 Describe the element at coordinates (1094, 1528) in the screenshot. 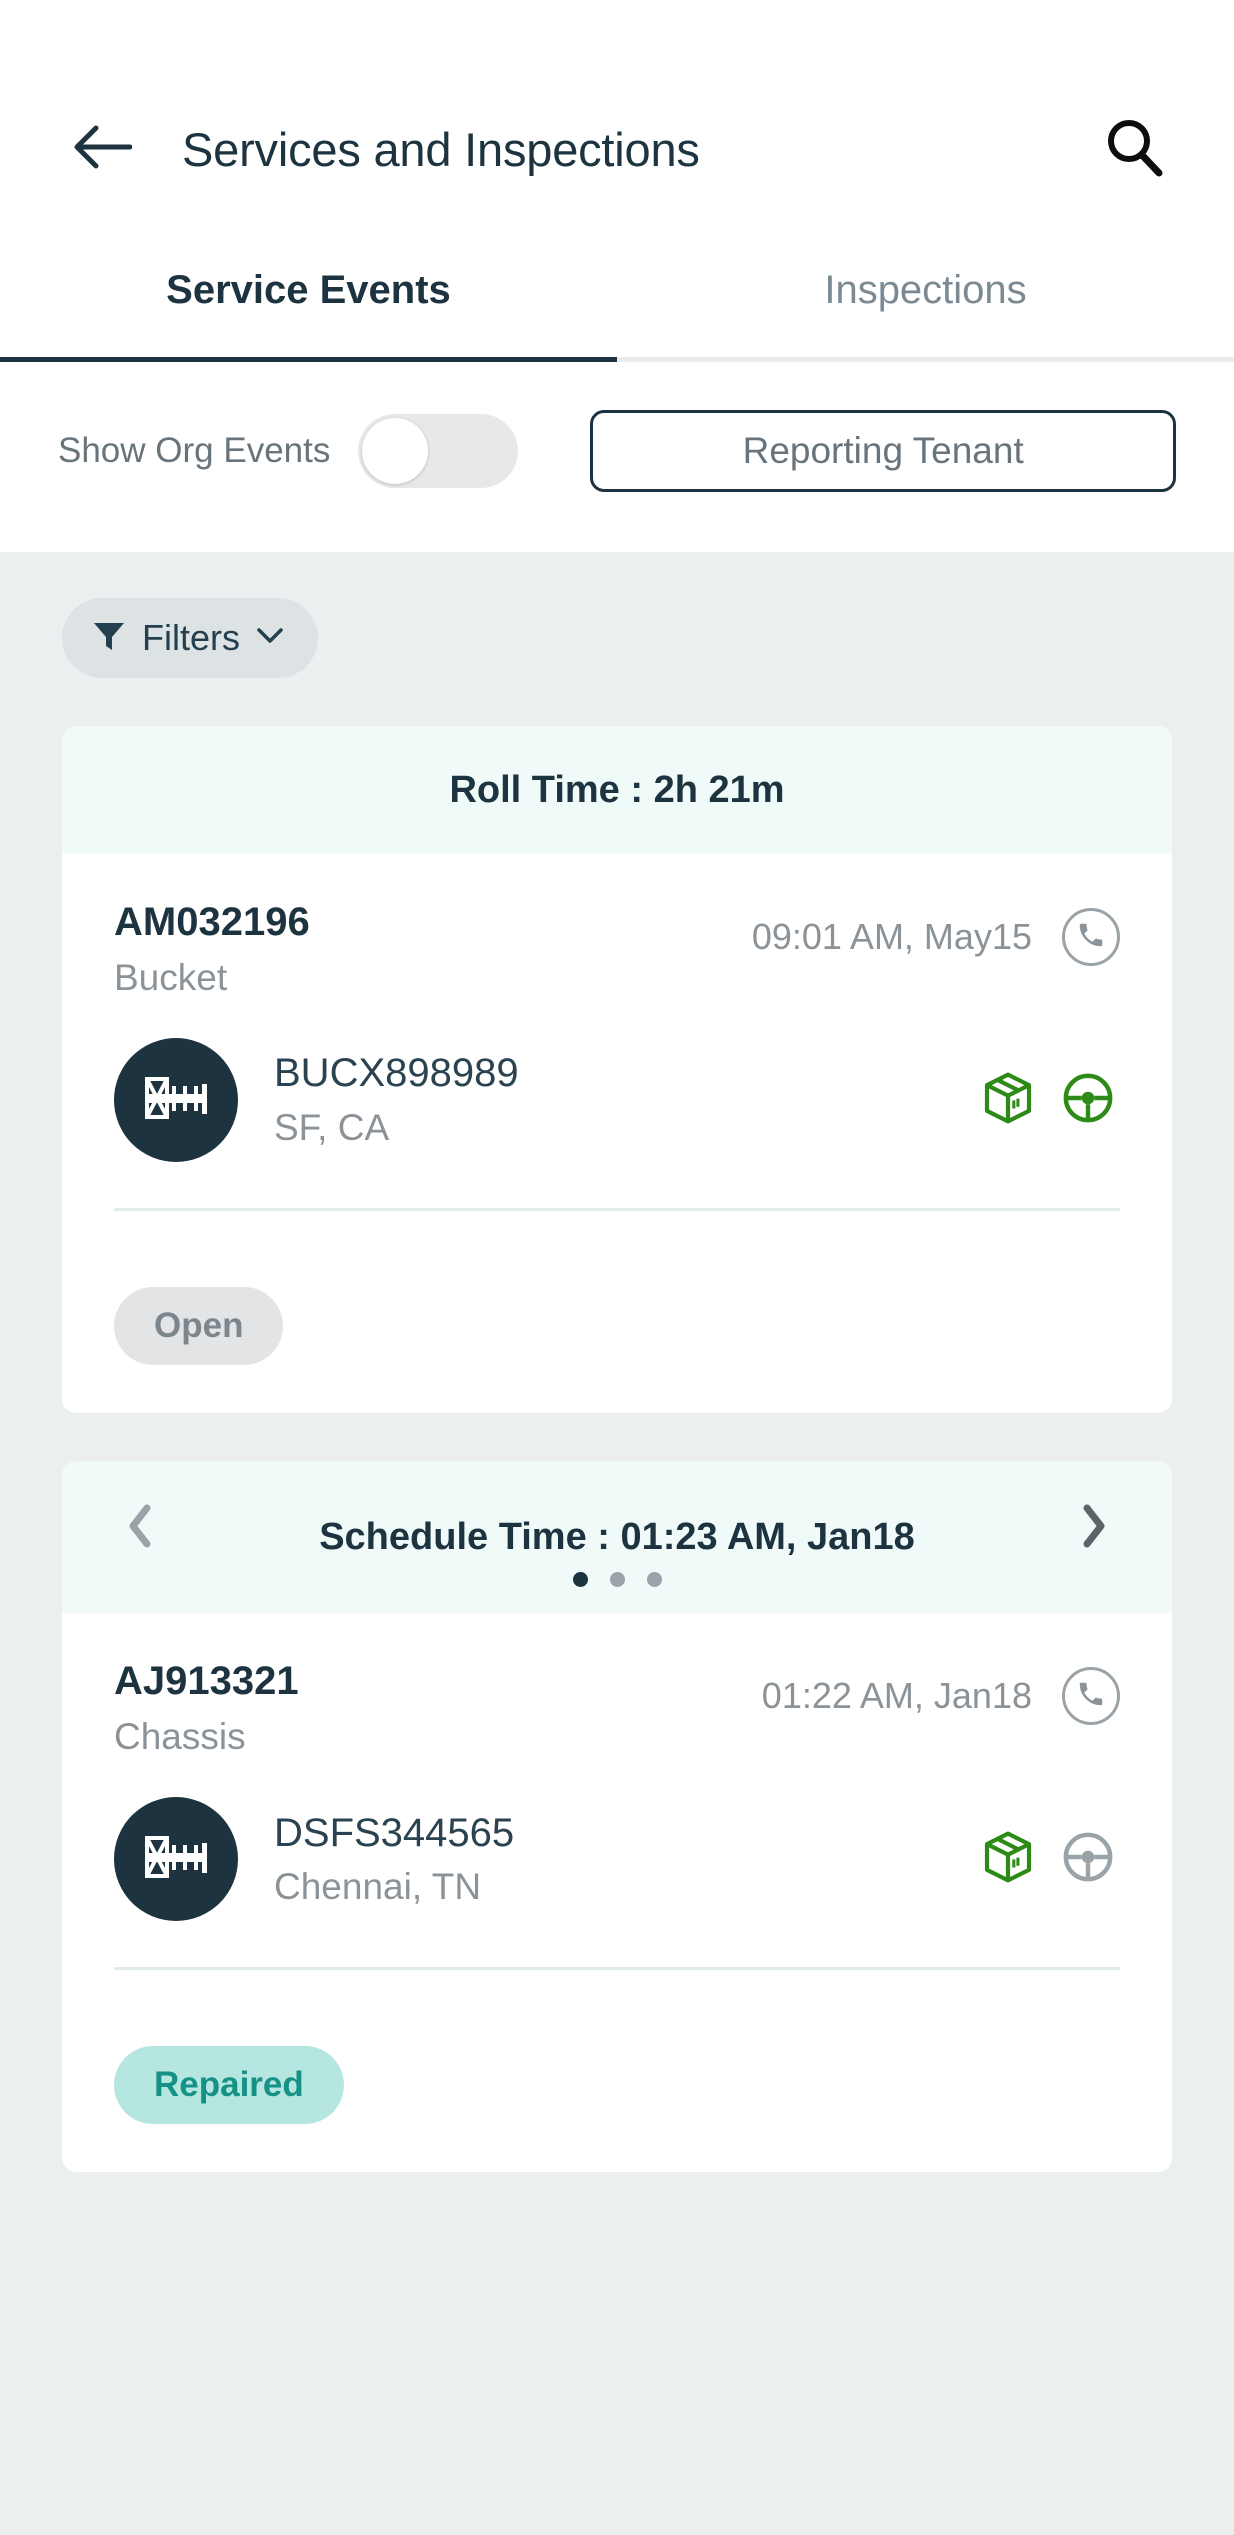

I see `chevron-right-icon` at that location.